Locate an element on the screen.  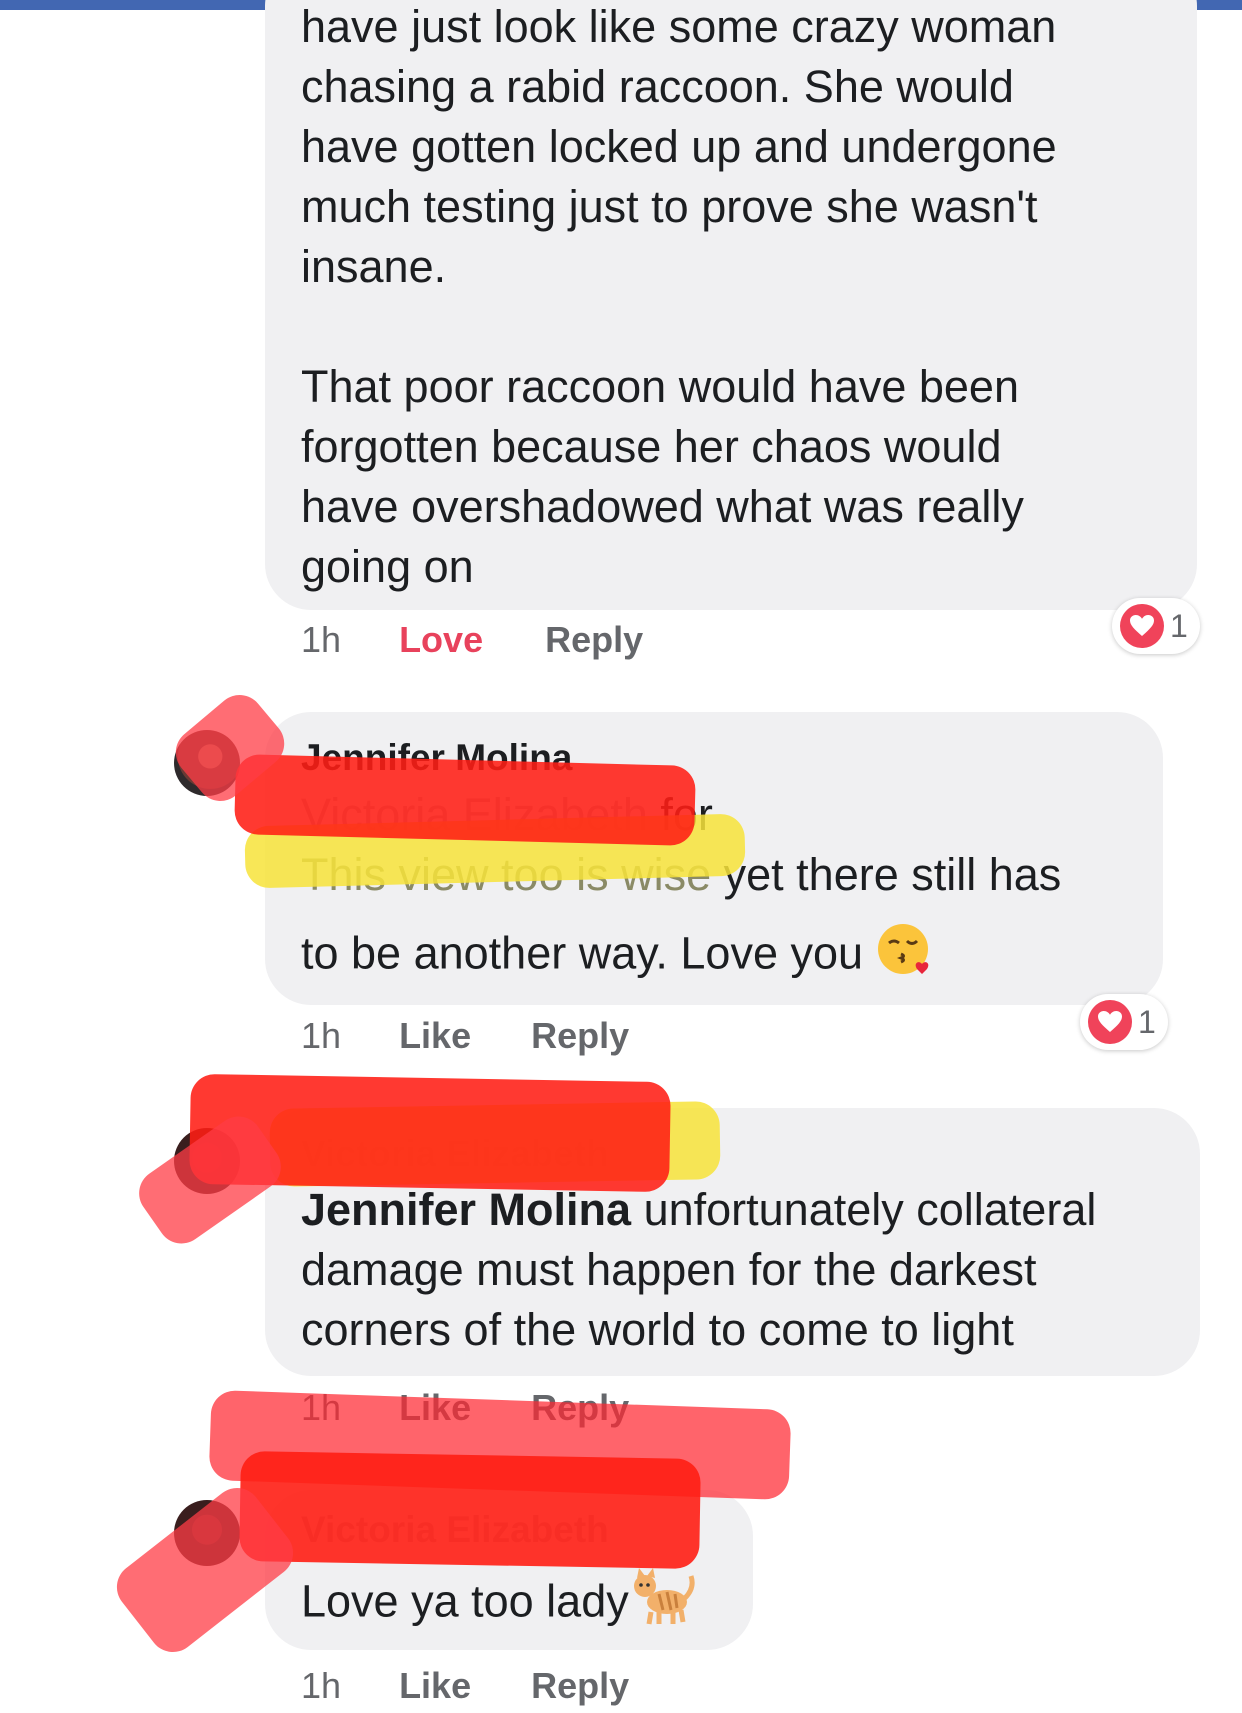
comment-text-line: insane. is located at coordinates (374, 266).